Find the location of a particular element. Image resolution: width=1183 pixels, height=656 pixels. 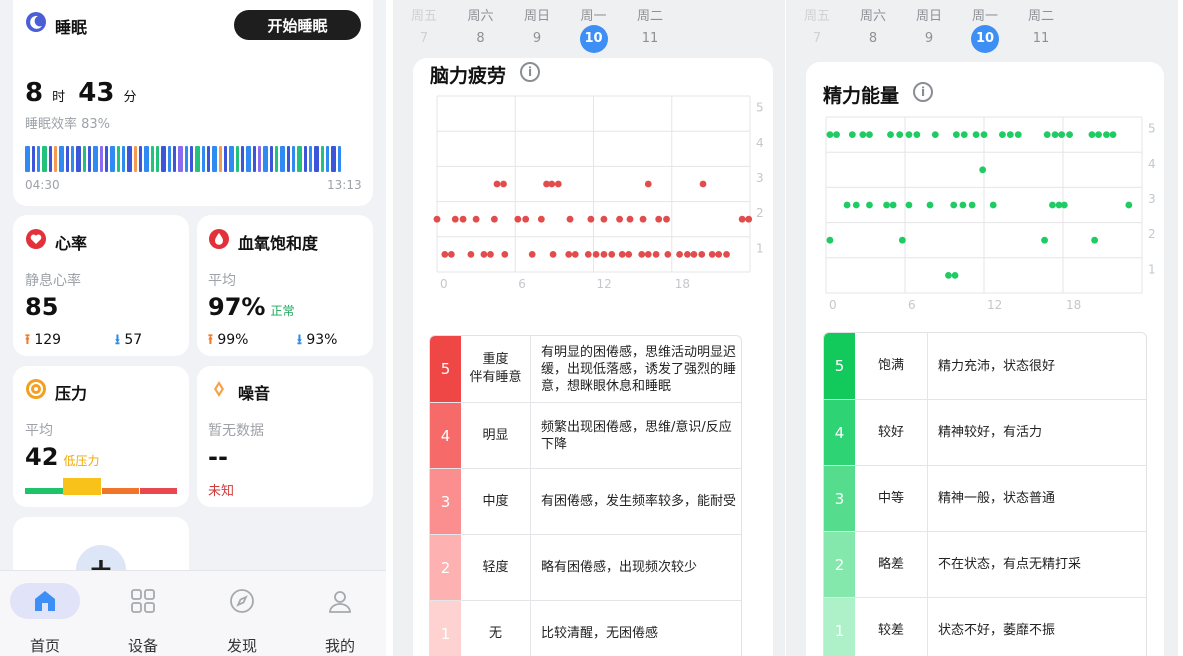

level-number: 3 is located at coordinates (839, 498).